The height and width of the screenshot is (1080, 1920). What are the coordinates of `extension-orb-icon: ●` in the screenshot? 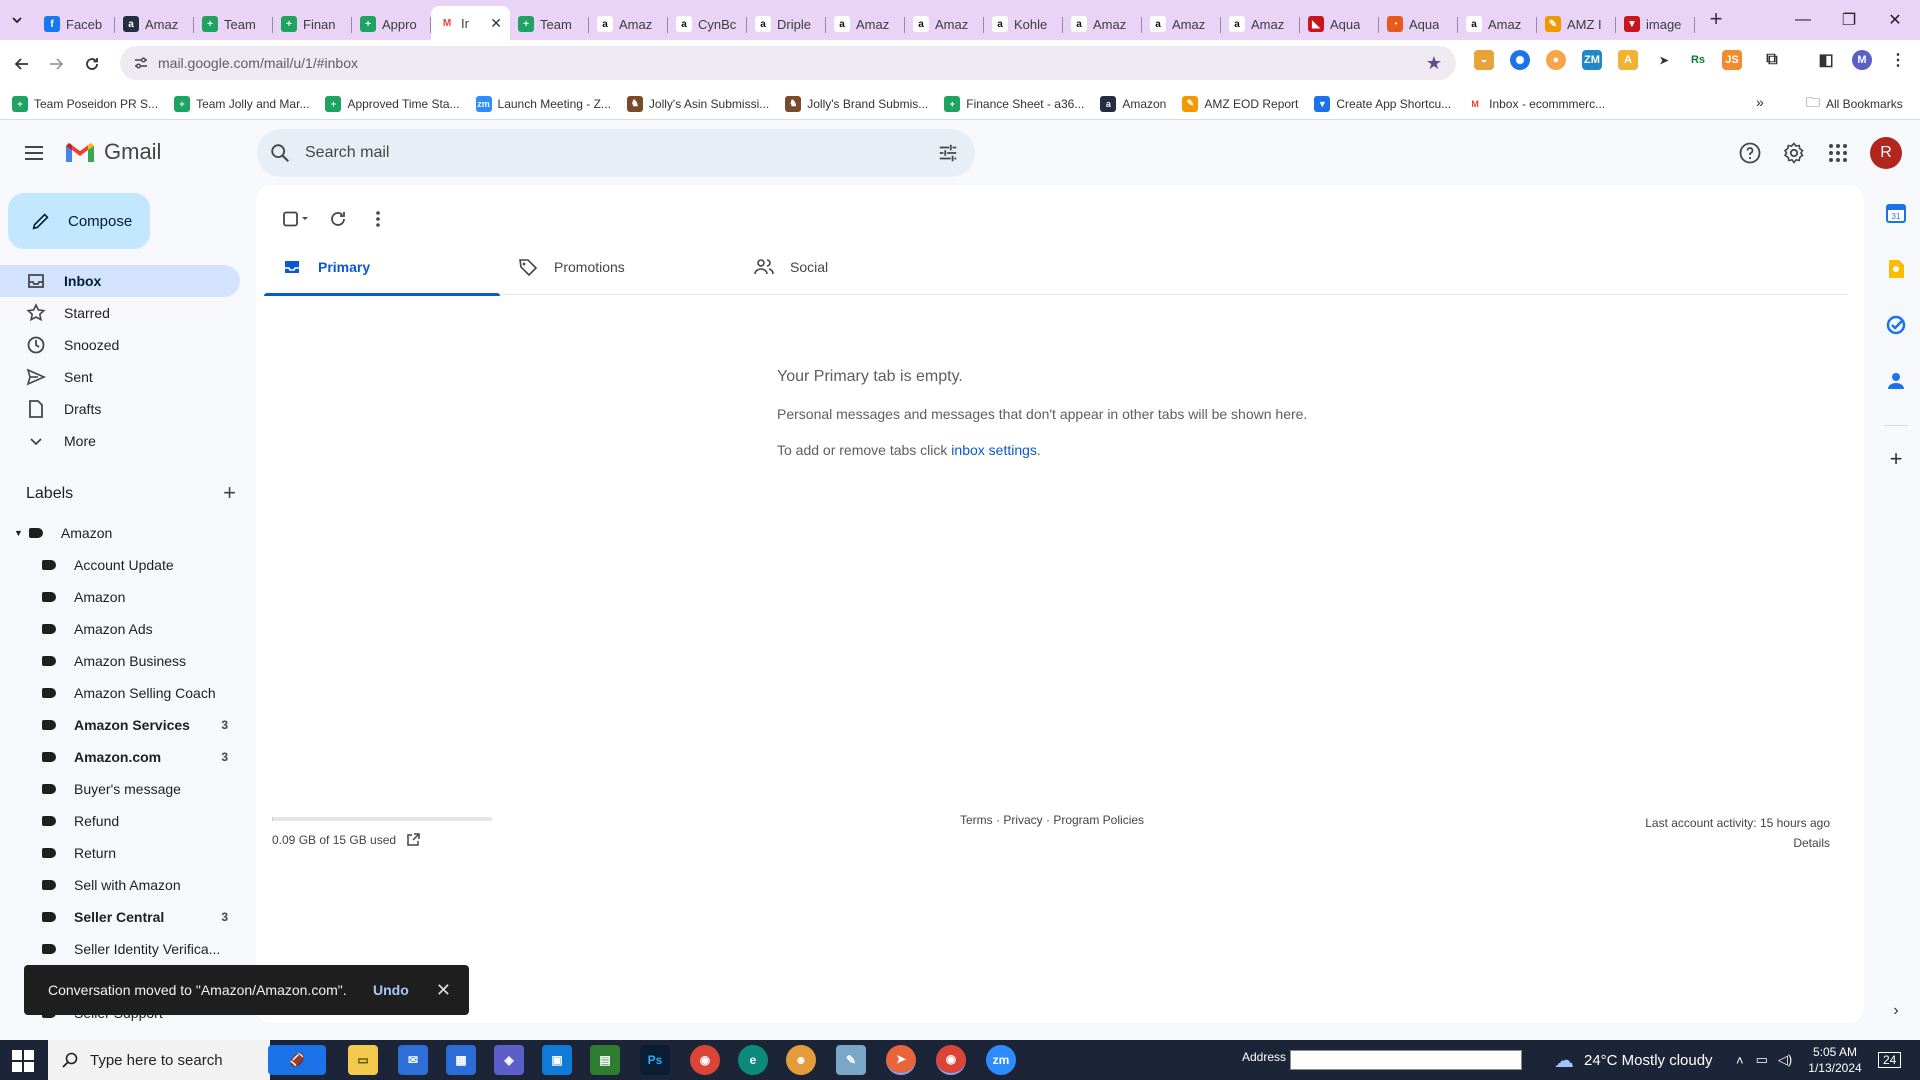 It's located at (1556, 60).